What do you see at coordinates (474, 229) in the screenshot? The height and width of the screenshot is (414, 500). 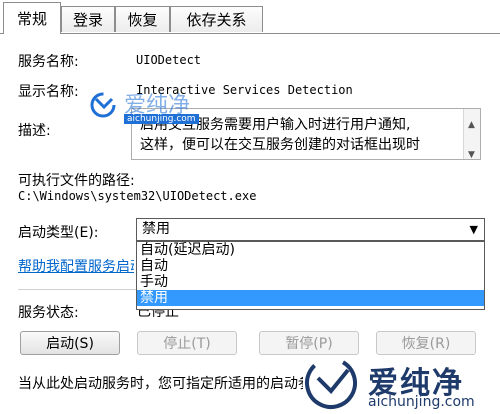 I see `chevron-down-icon: ▼` at bounding box center [474, 229].